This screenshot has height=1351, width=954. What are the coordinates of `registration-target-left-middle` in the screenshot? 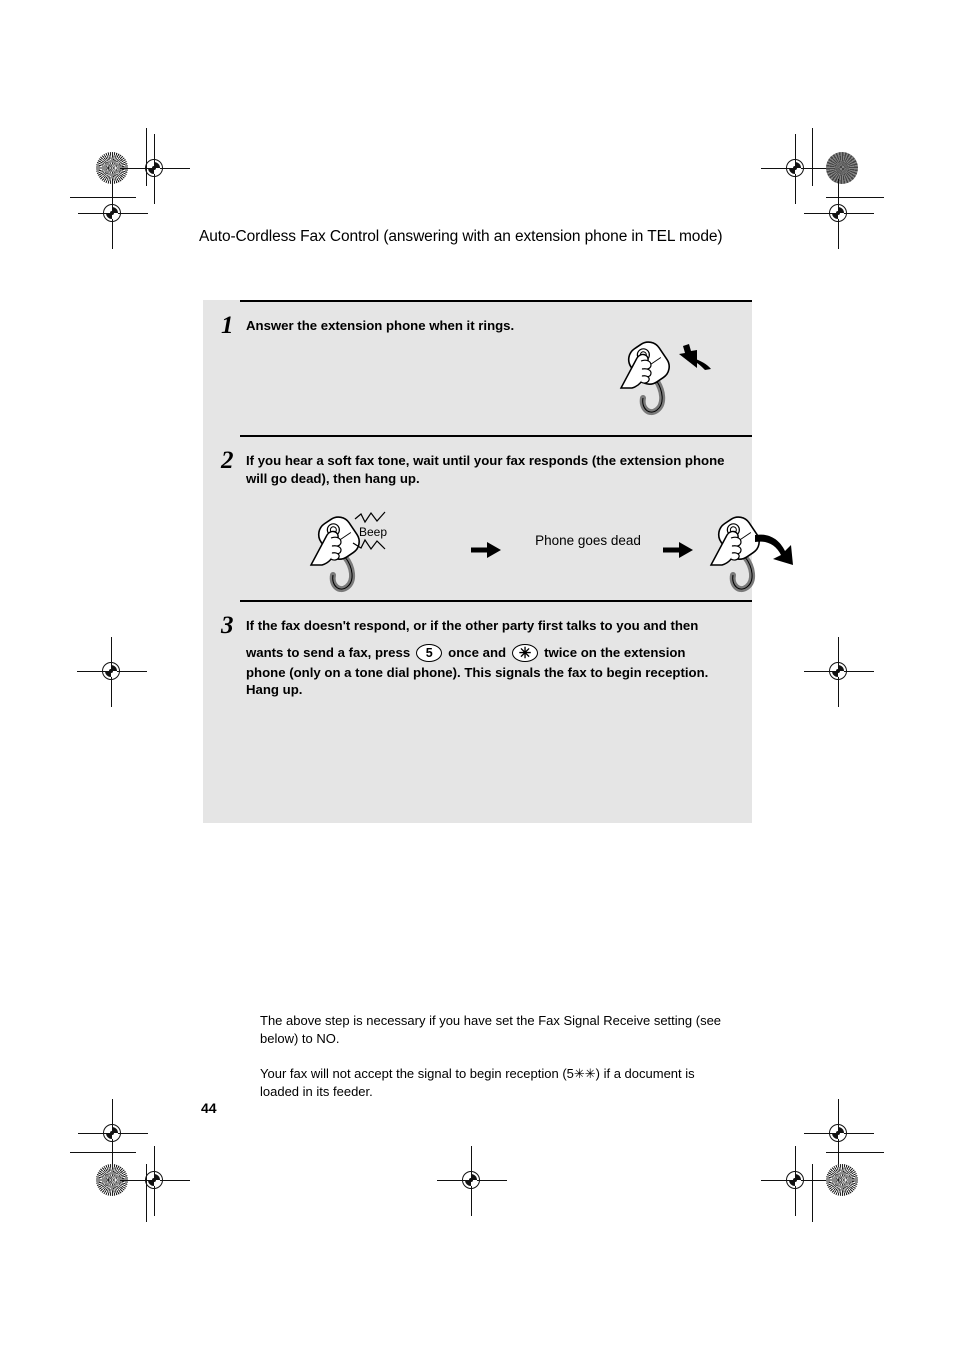 It's located at (112, 672).